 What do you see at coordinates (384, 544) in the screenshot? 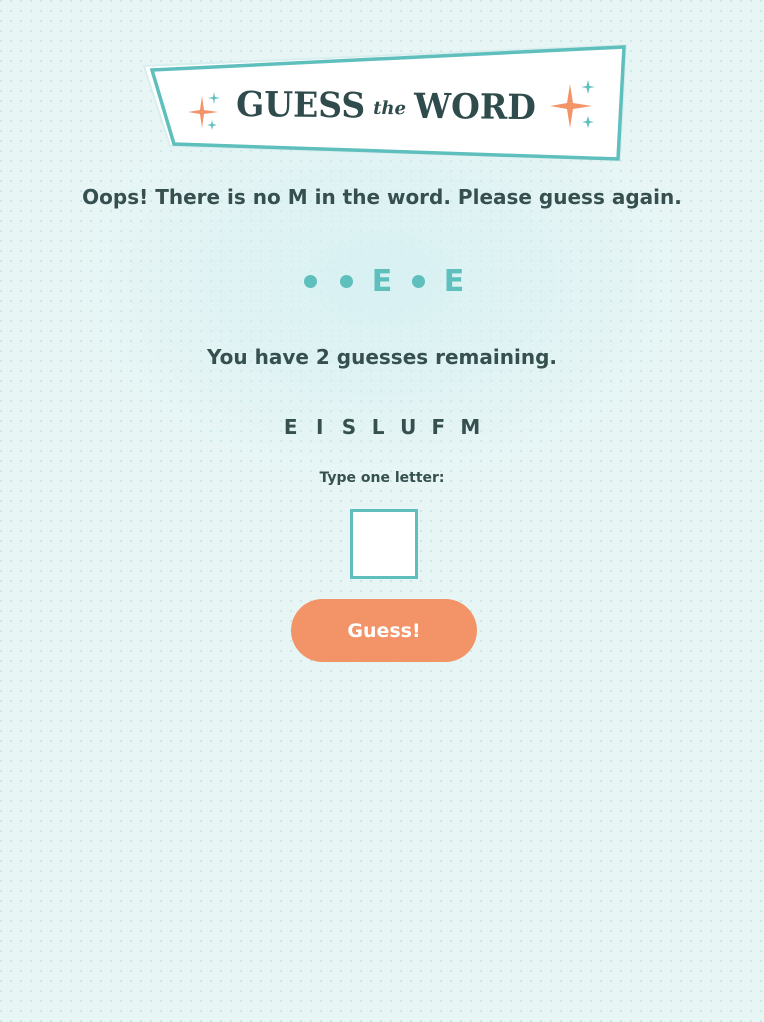
I see `letter-input` at bounding box center [384, 544].